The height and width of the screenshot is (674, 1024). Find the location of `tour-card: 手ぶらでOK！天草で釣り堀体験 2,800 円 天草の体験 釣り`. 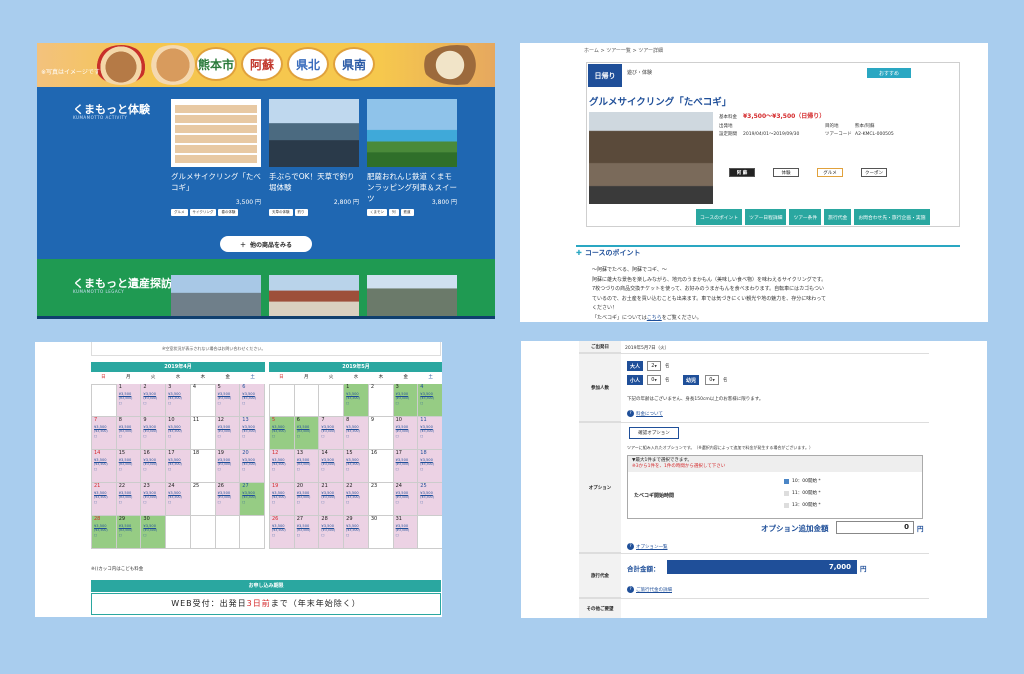

tour-card: 手ぶらでOK！天草で釣り堀体験 2,800 円 天草の体験 釣り is located at coordinates (314, 157).